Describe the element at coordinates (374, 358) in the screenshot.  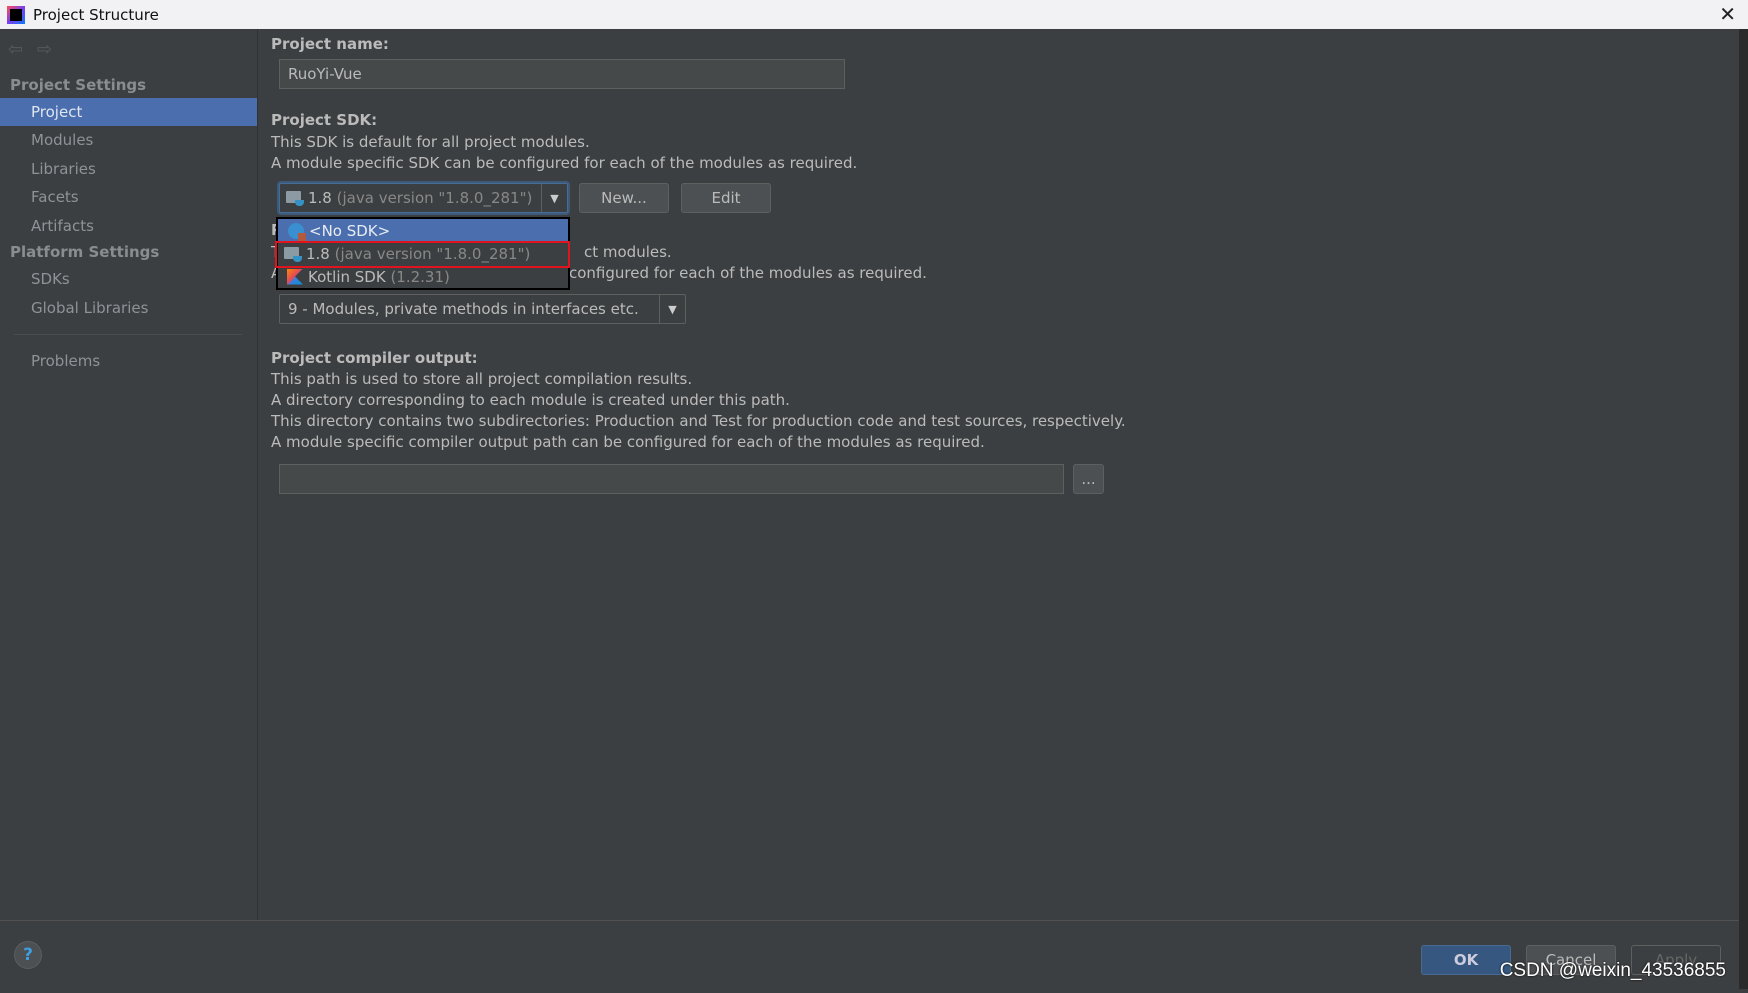
I see `compiler-output-label: Project compiler output:` at that location.